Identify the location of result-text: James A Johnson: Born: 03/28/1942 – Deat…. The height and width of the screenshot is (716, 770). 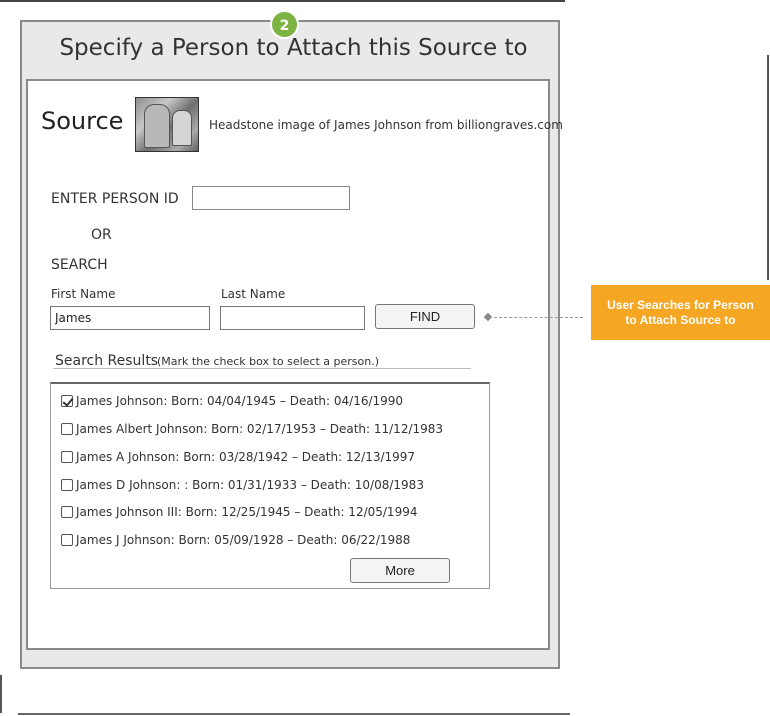
(246, 457).